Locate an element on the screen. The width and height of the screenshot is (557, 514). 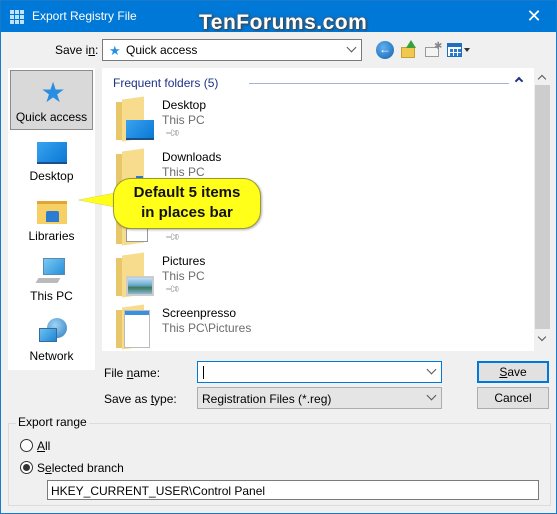
export-range-legend: Export range is located at coordinates (52, 422).